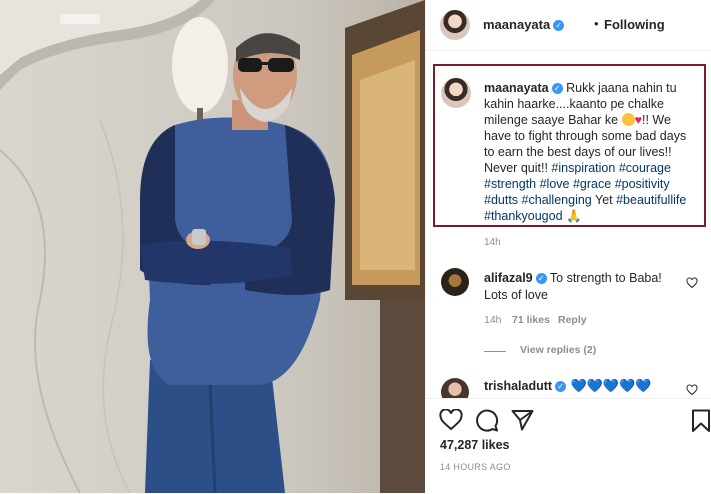 The width and height of the screenshot is (711, 494). What do you see at coordinates (558, 350) in the screenshot?
I see `view-replies-button: View replies (2)` at bounding box center [558, 350].